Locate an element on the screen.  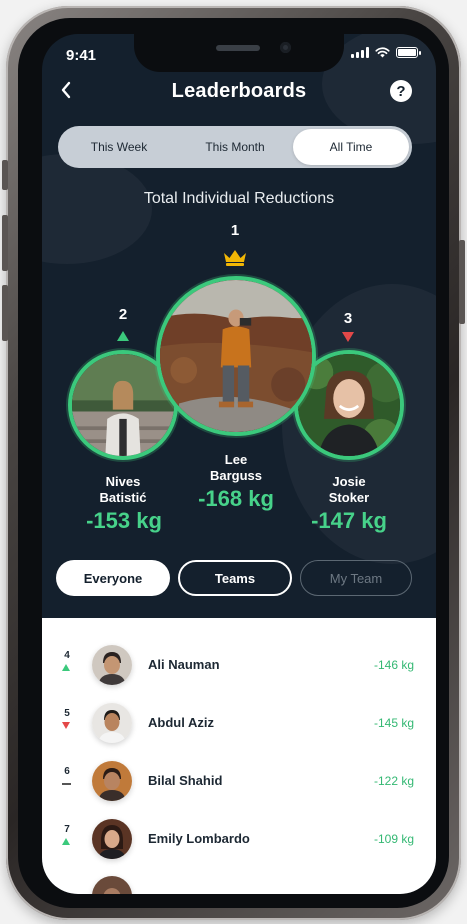
status-icons is located at coordinates (386, 52).